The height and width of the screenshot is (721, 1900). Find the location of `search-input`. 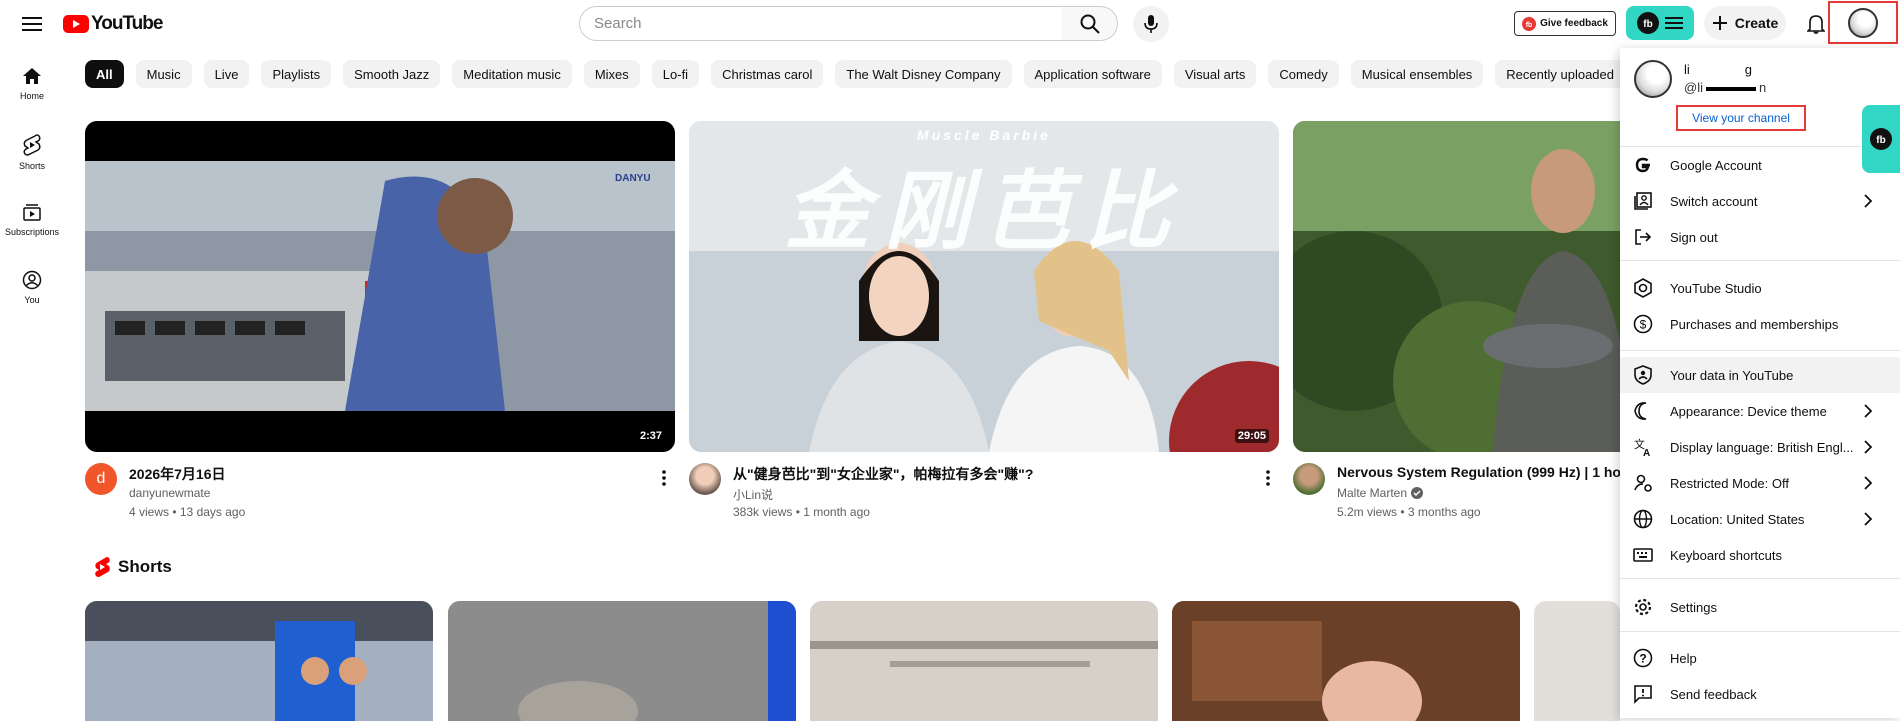

search-input is located at coordinates (828, 23).